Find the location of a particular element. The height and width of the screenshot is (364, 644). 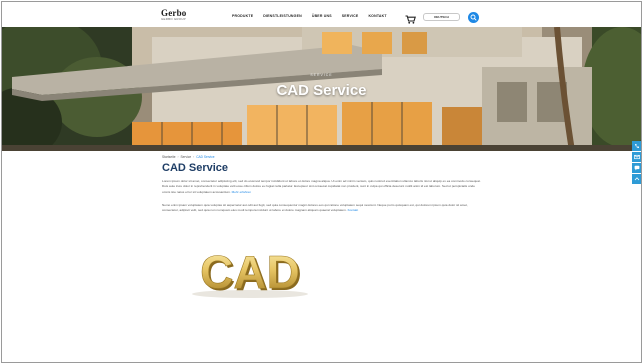

floating-contact-bar is located at coordinates (636, 162).